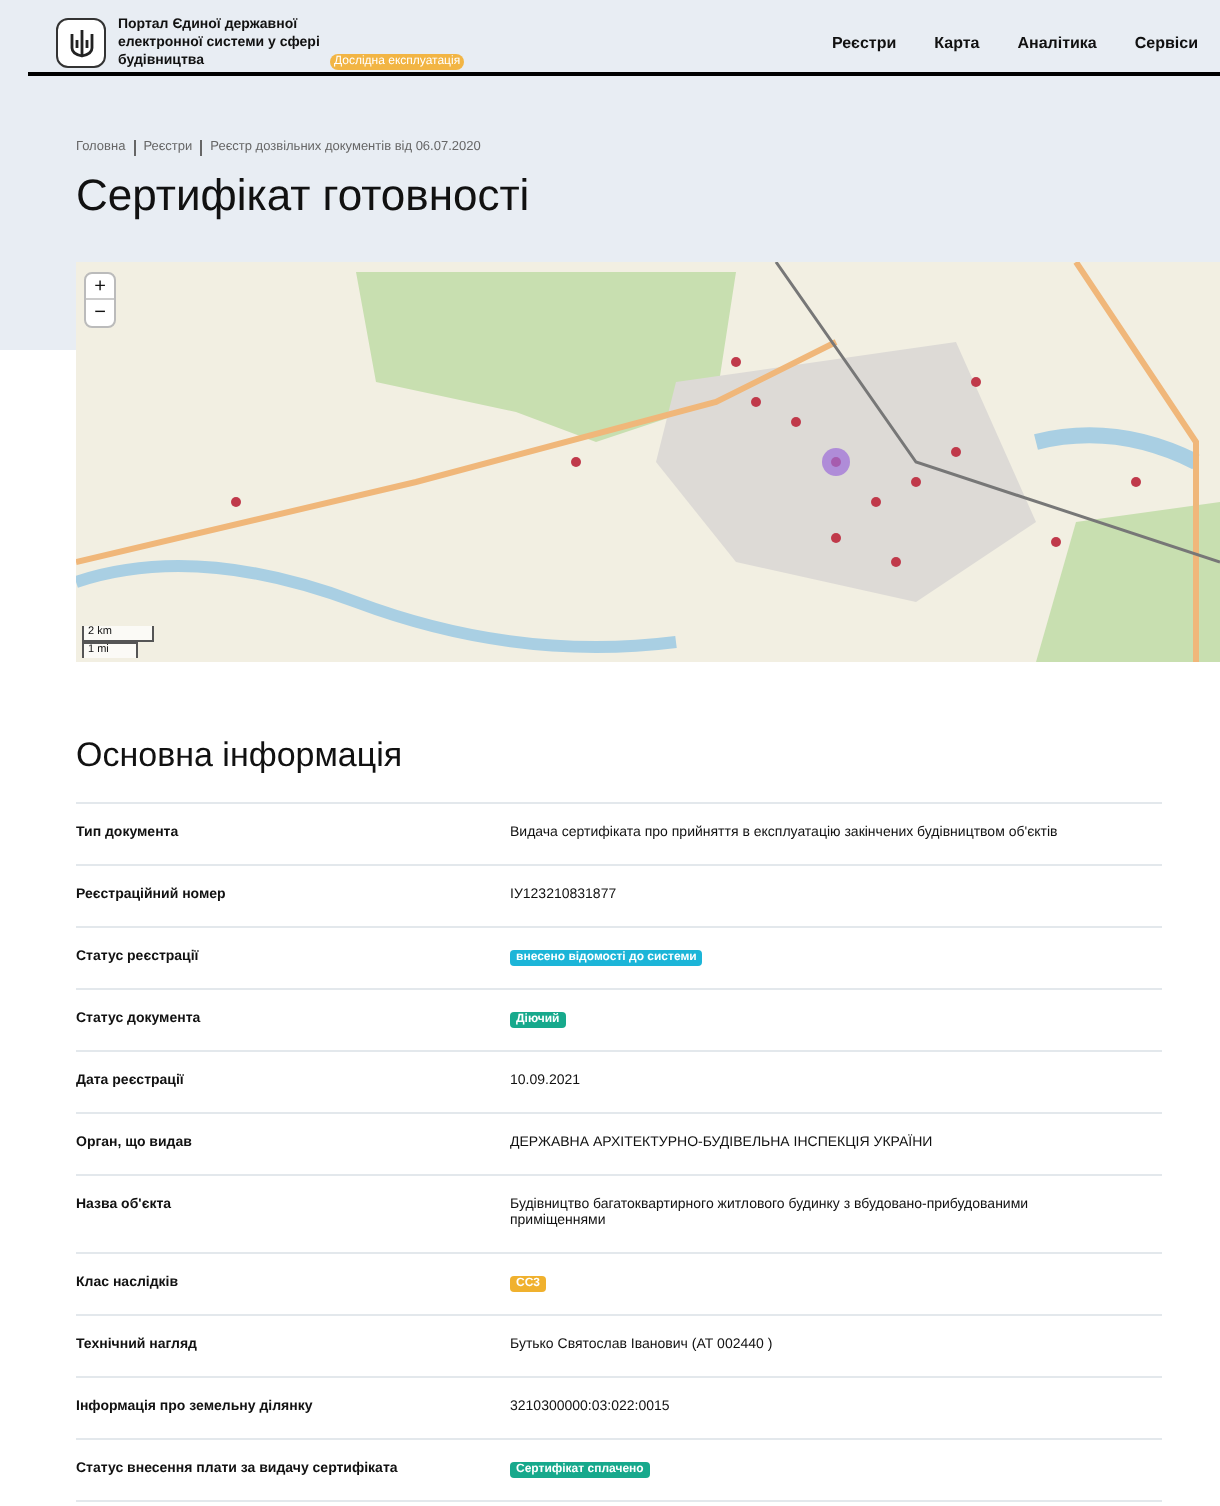 The image size is (1220, 1506). I want to click on trident-logo-icon, so click(81, 43).